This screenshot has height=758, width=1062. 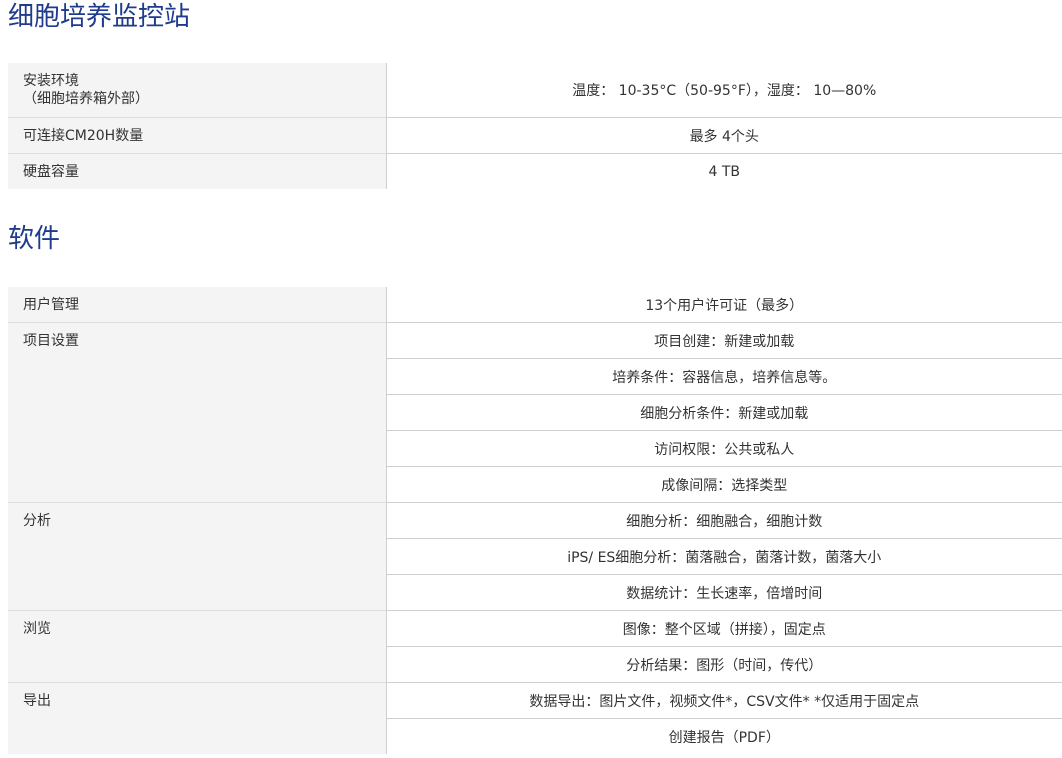 What do you see at coordinates (724, 592) in the screenshot?
I see `spec-value: 数据统计：生长速率，倍增时间` at bounding box center [724, 592].